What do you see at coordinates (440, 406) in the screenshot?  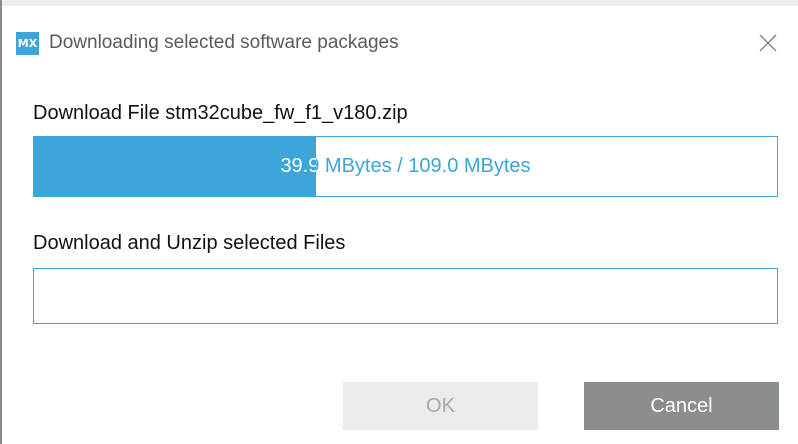 I see `ok-button: OK` at bounding box center [440, 406].